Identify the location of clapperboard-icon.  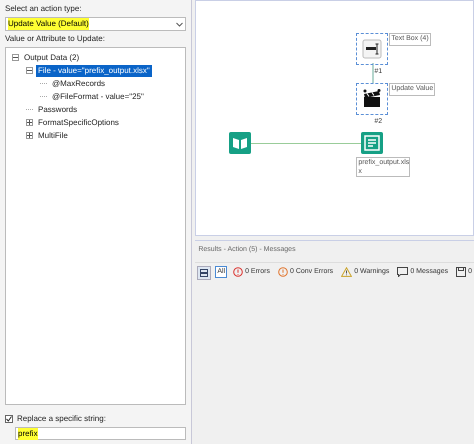
(372, 99).